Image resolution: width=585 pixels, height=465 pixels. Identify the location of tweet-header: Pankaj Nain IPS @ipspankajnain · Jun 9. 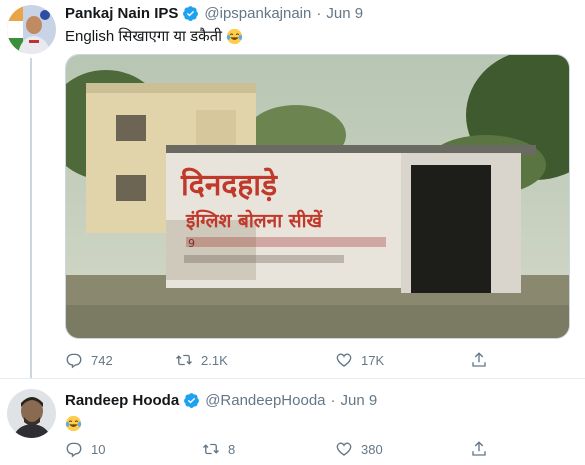
(214, 13).